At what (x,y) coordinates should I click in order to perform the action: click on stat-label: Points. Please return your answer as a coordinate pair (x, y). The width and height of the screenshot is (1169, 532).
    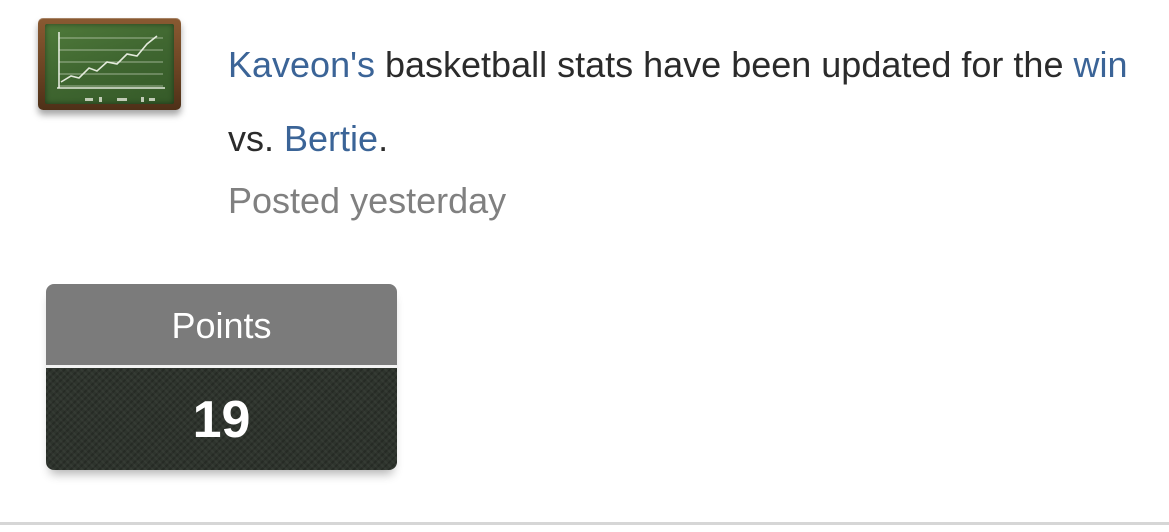
    Looking at the image, I should click on (221, 326).